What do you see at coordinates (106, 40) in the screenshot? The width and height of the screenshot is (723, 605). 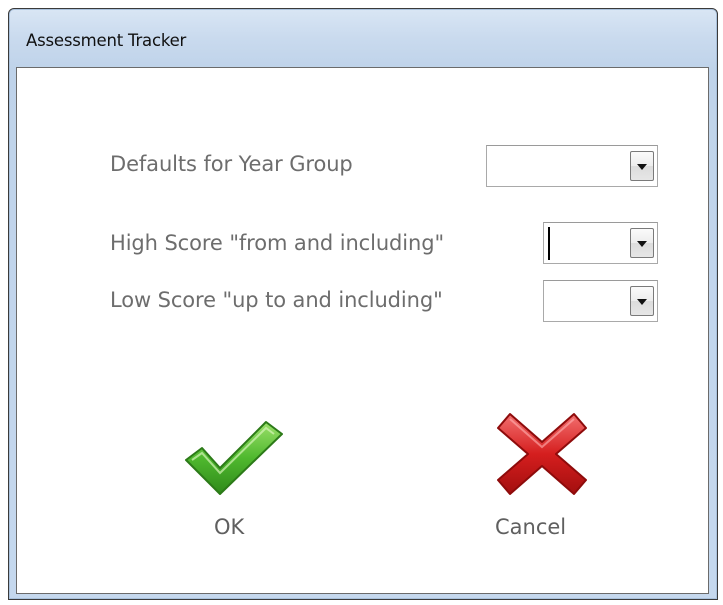 I see `window-title: Assessment Tracker` at bounding box center [106, 40].